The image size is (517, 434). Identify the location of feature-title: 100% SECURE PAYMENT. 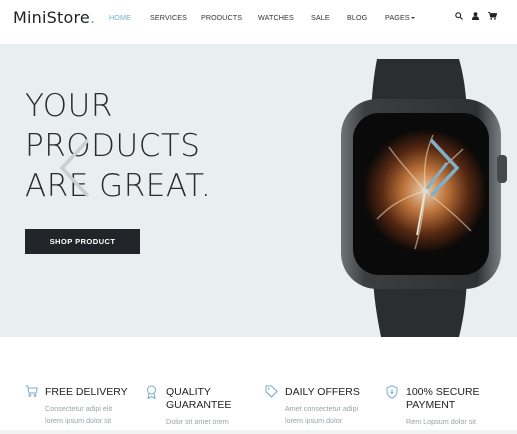
(443, 398).